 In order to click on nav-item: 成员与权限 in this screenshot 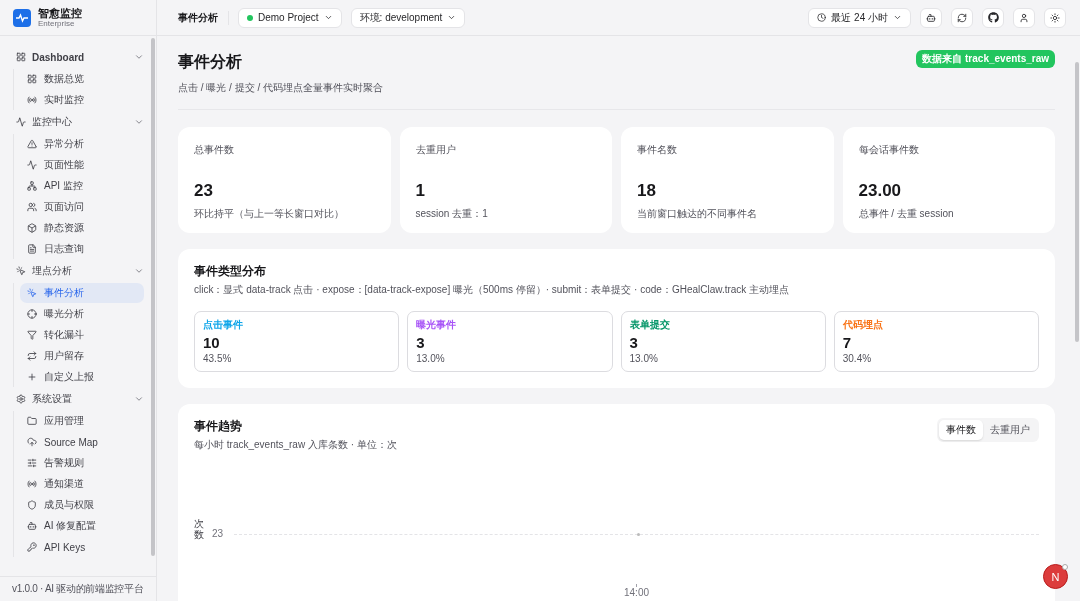, I will do `click(82, 505)`.